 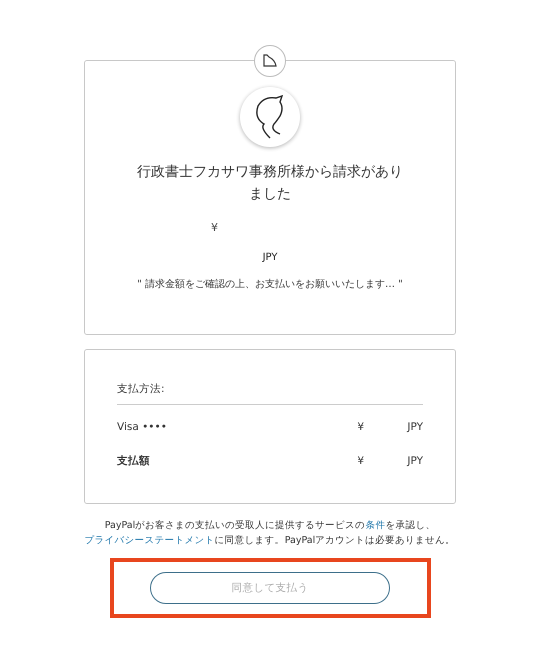 What do you see at coordinates (149, 540) in the screenshot?
I see `text-link: プライバシーステートメント` at bounding box center [149, 540].